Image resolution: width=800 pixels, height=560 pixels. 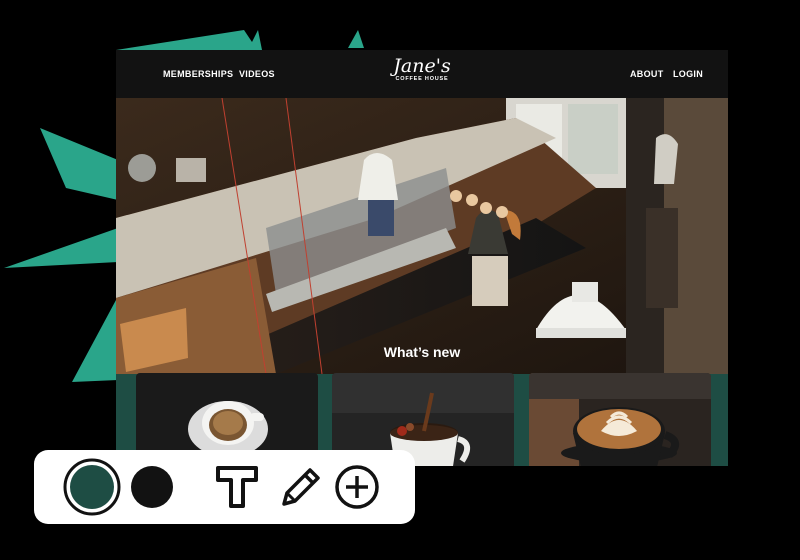 What do you see at coordinates (198, 74) in the screenshot?
I see `nav-memberships: MEMBERSHIPS` at bounding box center [198, 74].